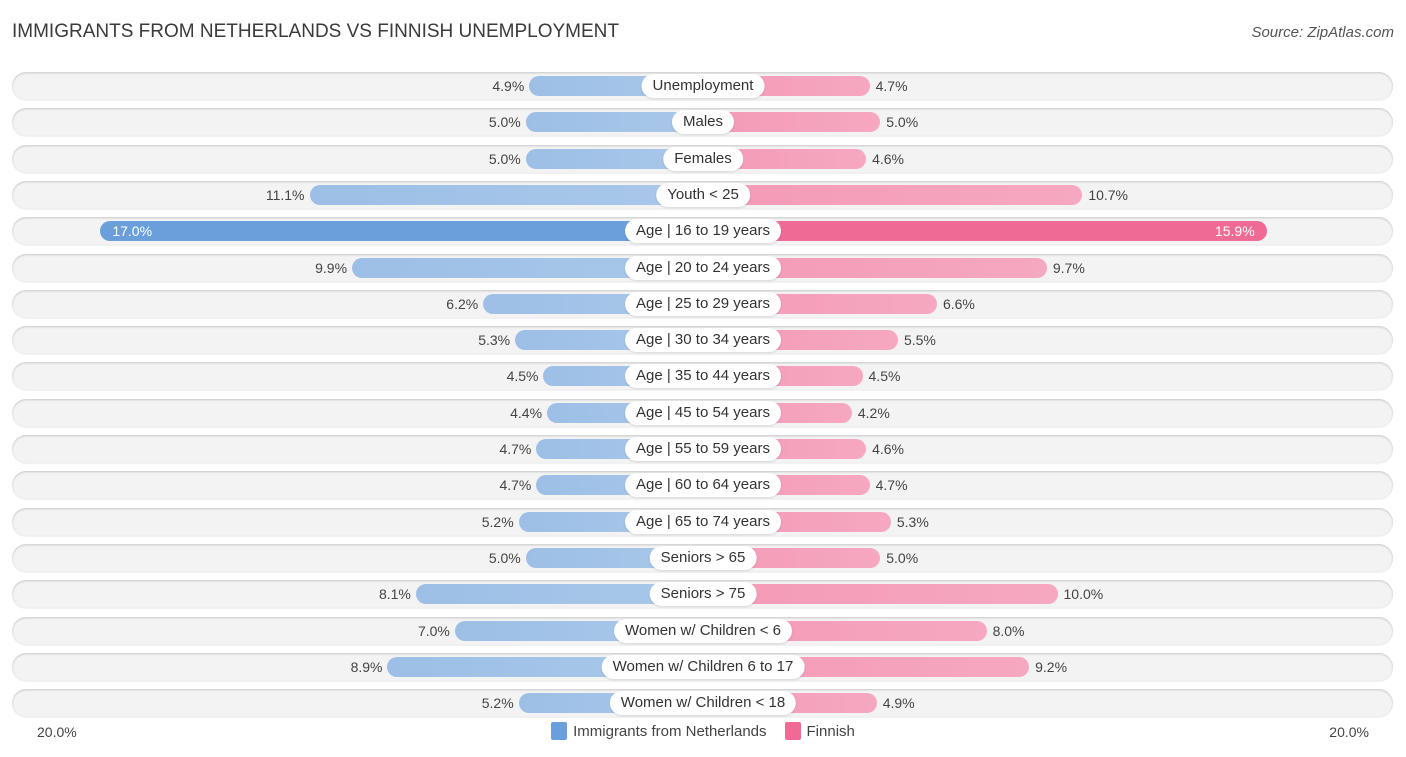  I want to click on value-label-finnish: 4.5%, so click(884, 376).